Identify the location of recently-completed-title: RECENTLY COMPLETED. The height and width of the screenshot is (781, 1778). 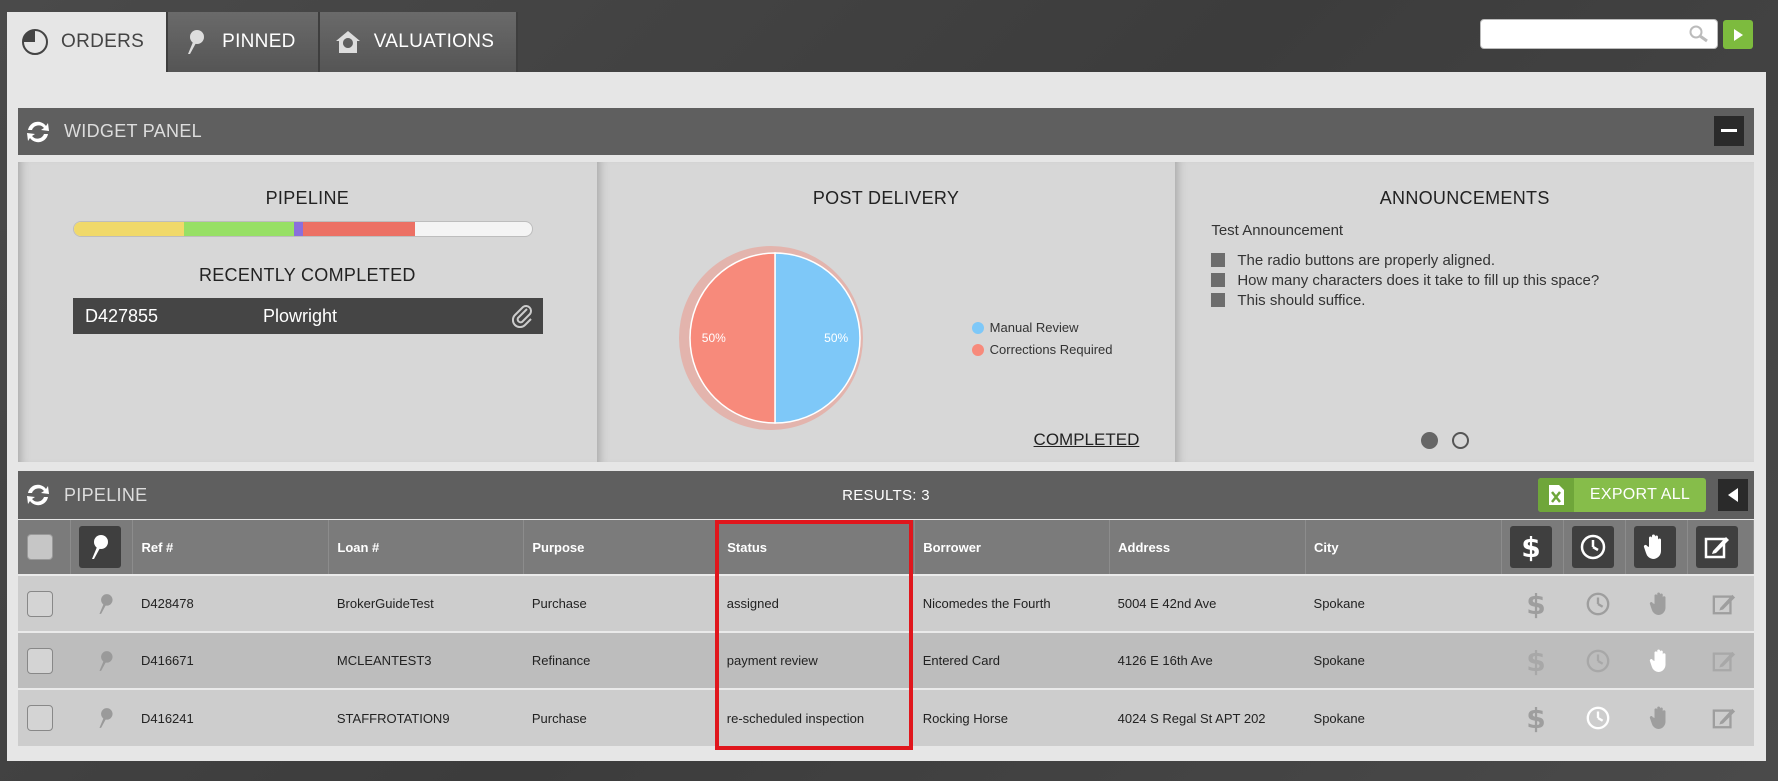
(307, 275).